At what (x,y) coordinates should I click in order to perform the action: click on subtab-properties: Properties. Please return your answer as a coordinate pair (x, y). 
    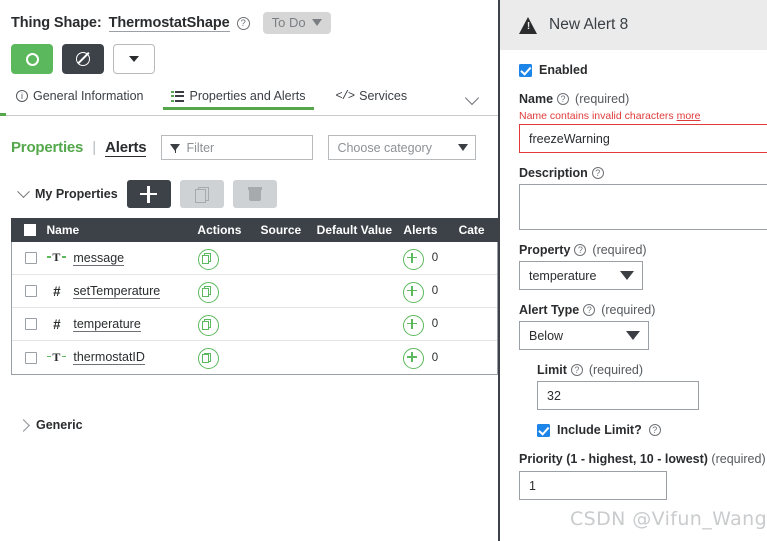
    Looking at the image, I should click on (47, 147).